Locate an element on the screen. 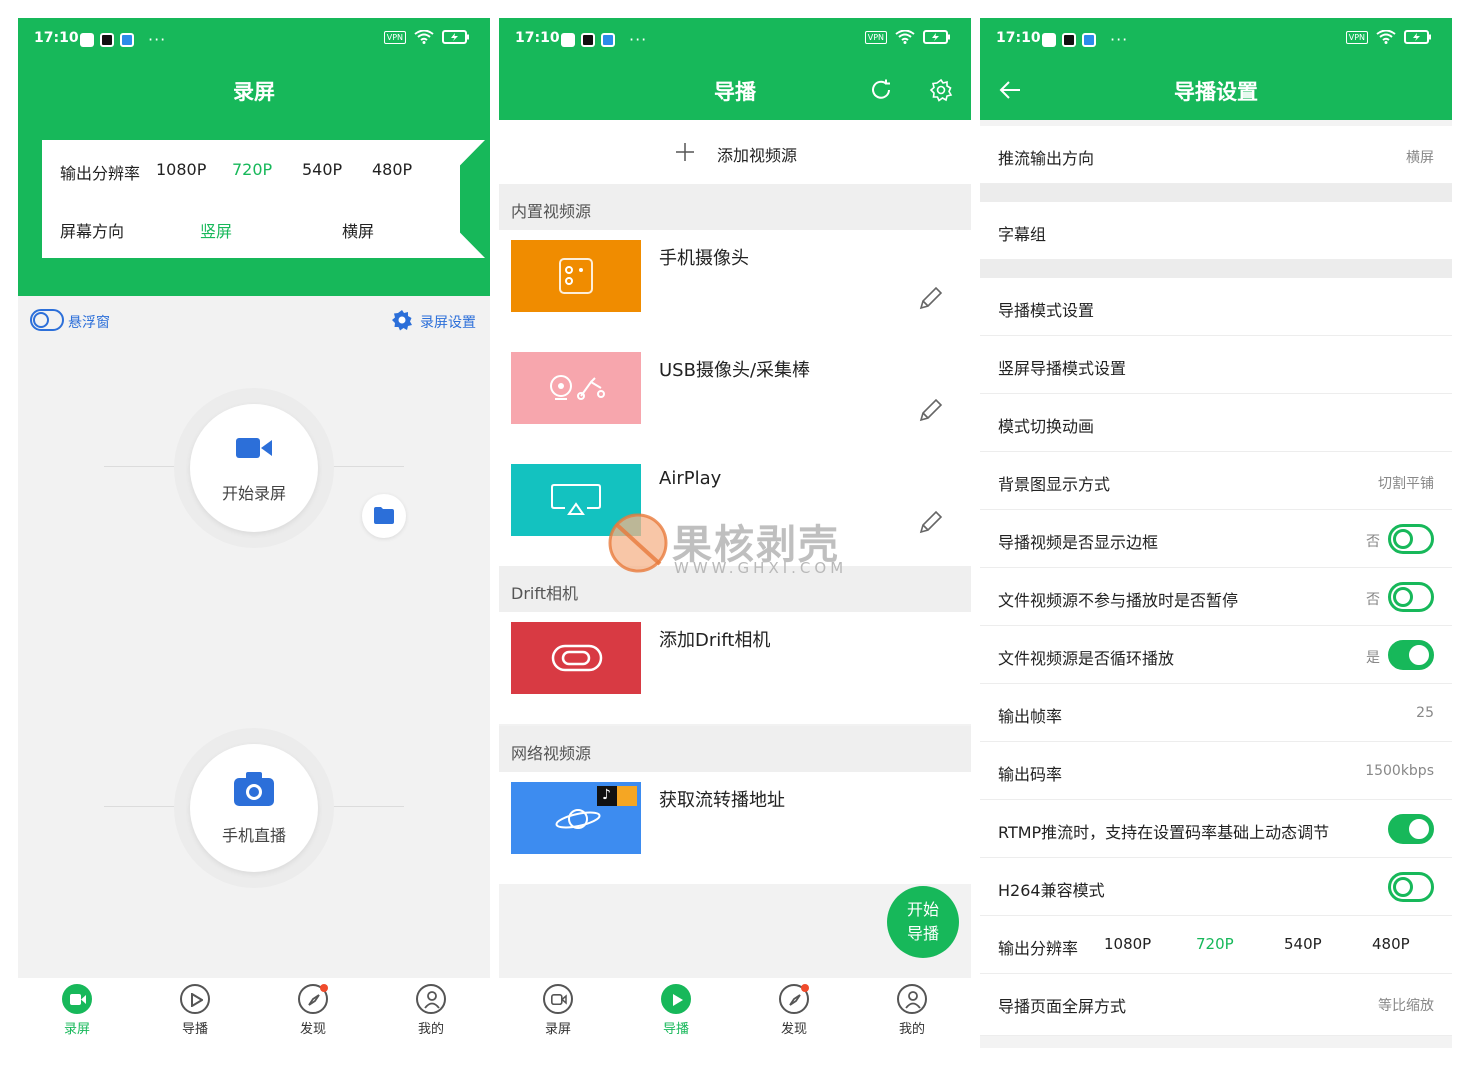  status-app-icons: ··· is located at coordinates (604, 39).